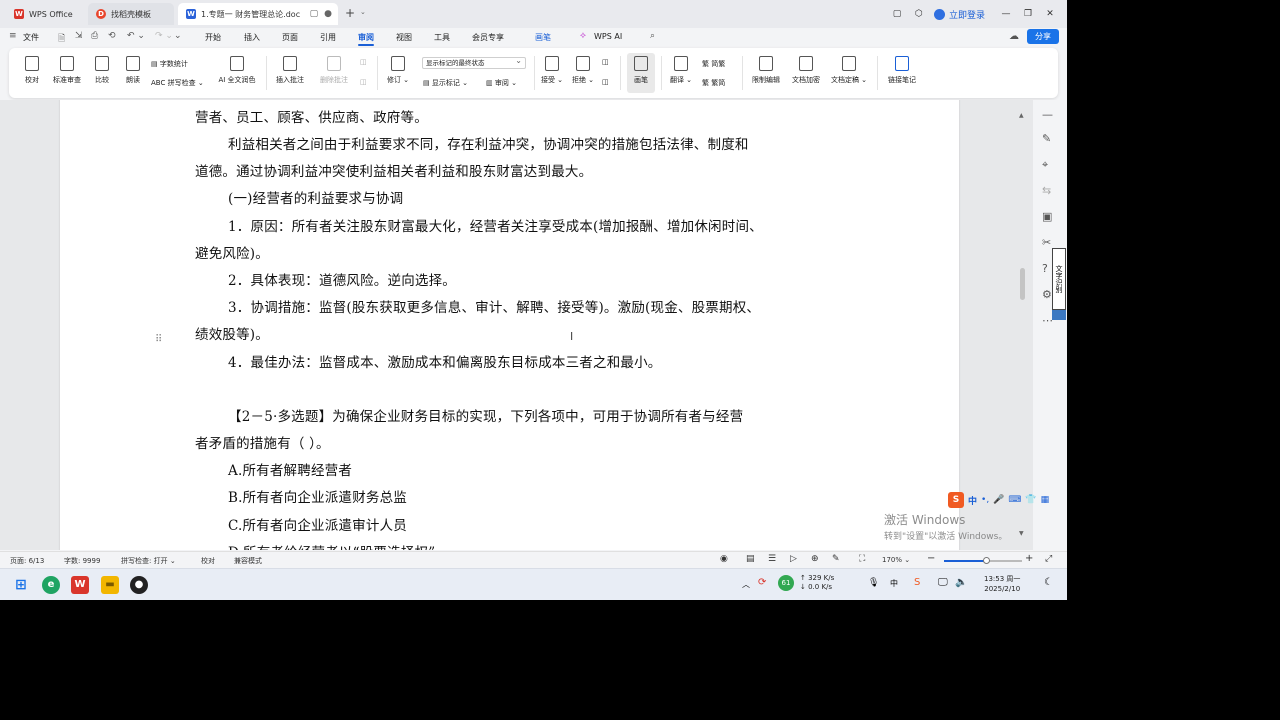 The width and height of the screenshot is (1280, 720). Describe the element at coordinates (133, 70) in the screenshot. I see `read-aloud-button: 朗读` at that location.